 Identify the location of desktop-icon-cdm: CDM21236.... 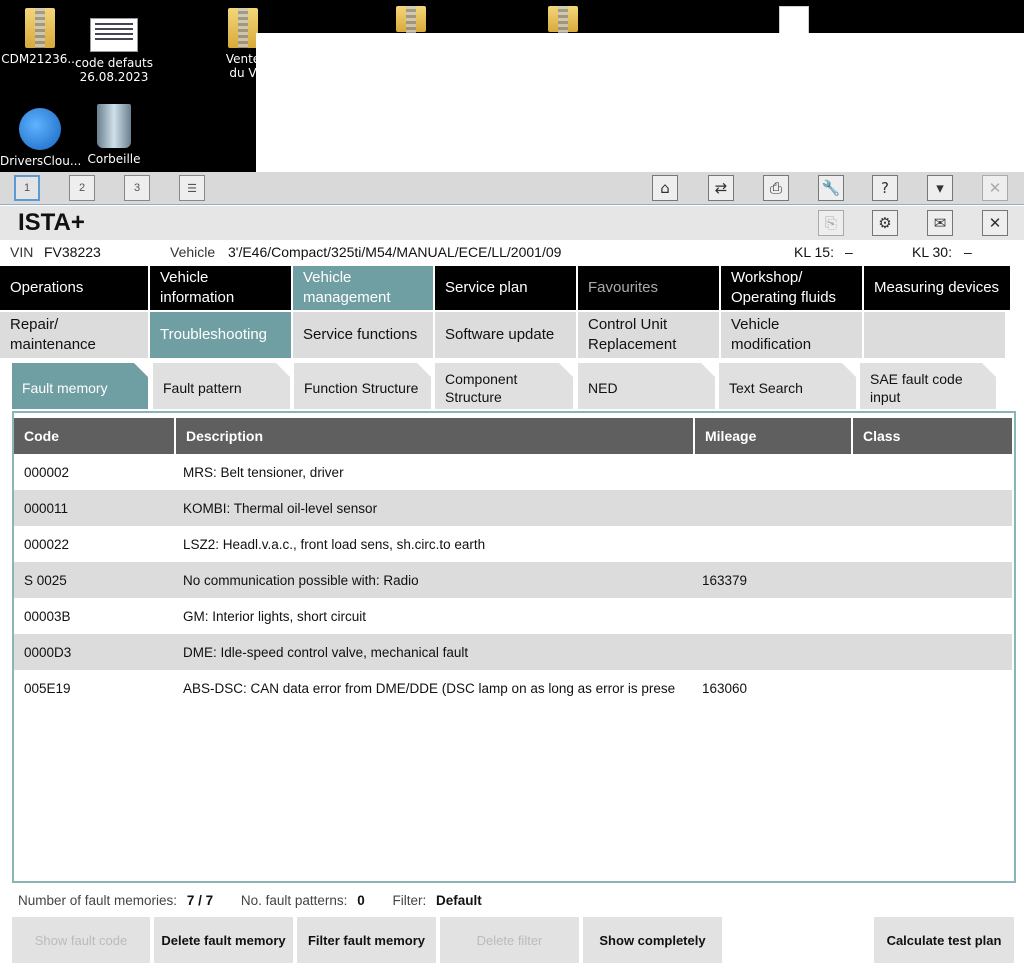
(40, 37).